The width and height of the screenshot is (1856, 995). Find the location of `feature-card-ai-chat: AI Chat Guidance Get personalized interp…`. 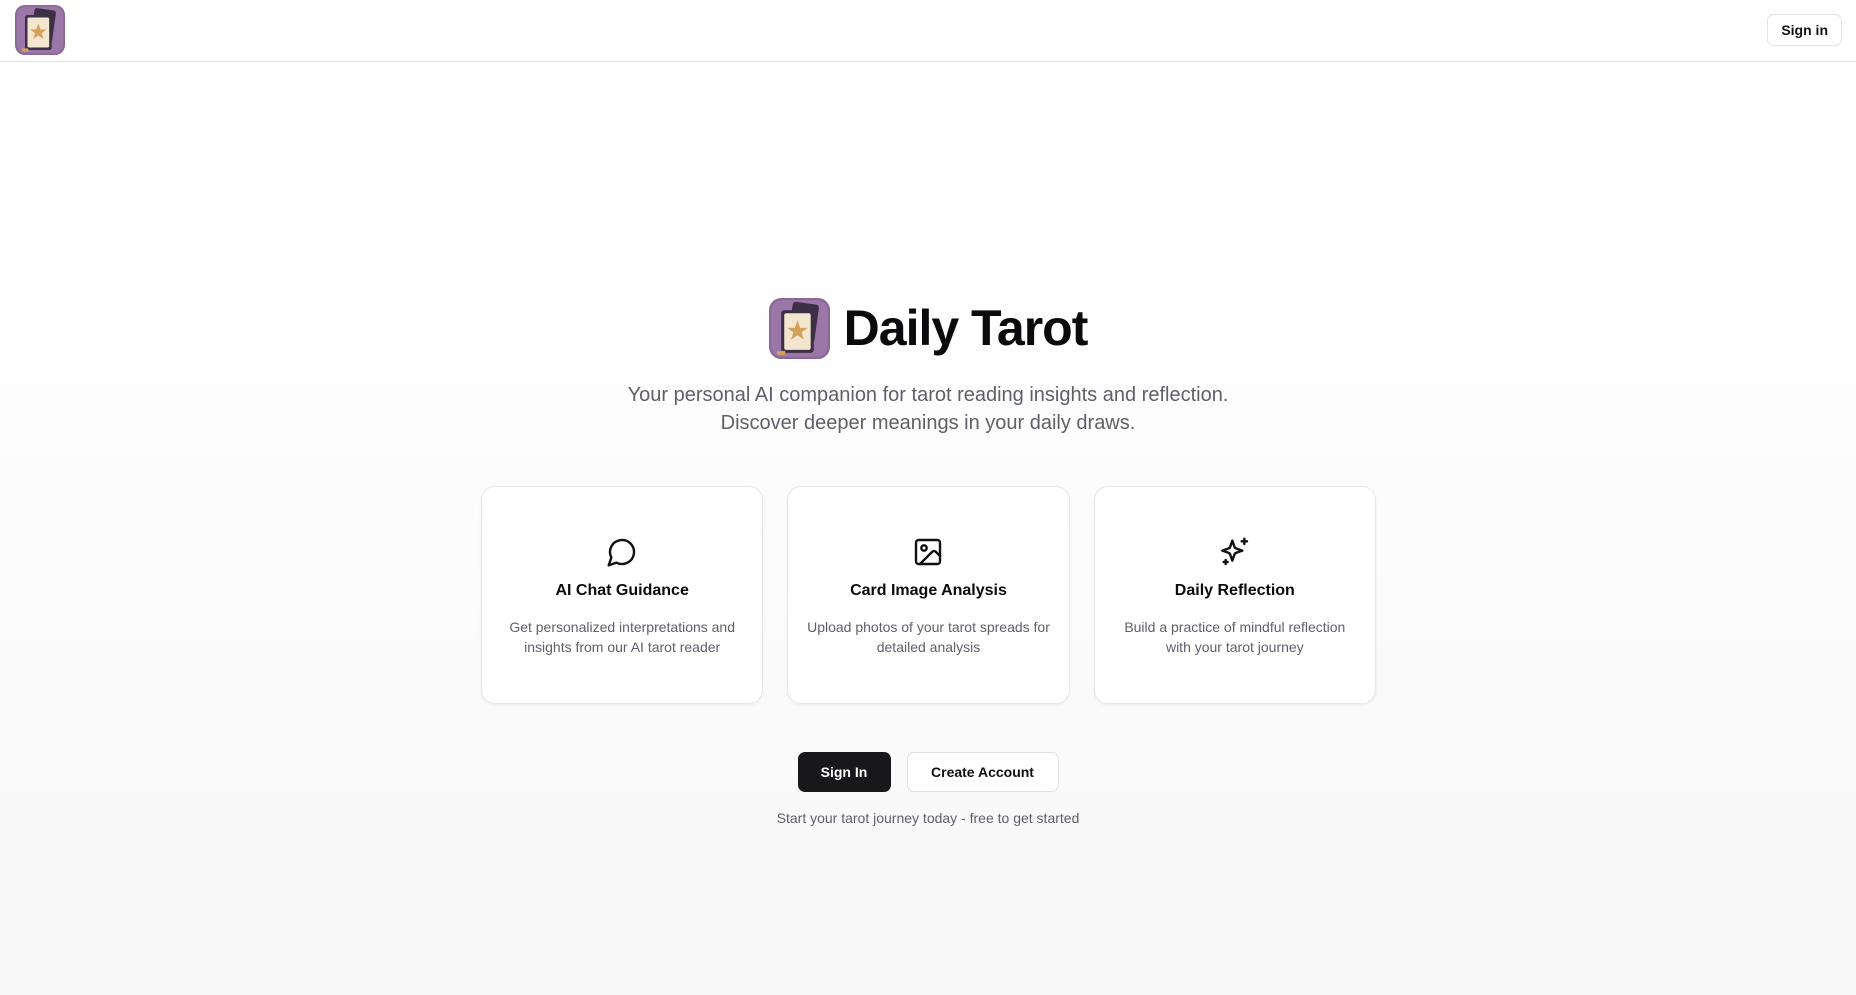

feature-card-ai-chat: AI Chat Guidance Get personalized interp… is located at coordinates (622, 595).